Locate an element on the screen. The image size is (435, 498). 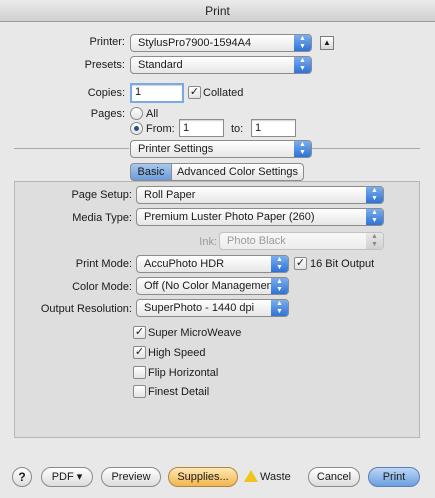
media-type-popup: Premium Luster Photo Paper (260) ▲ ▼ is located at coordinates (260, 217).